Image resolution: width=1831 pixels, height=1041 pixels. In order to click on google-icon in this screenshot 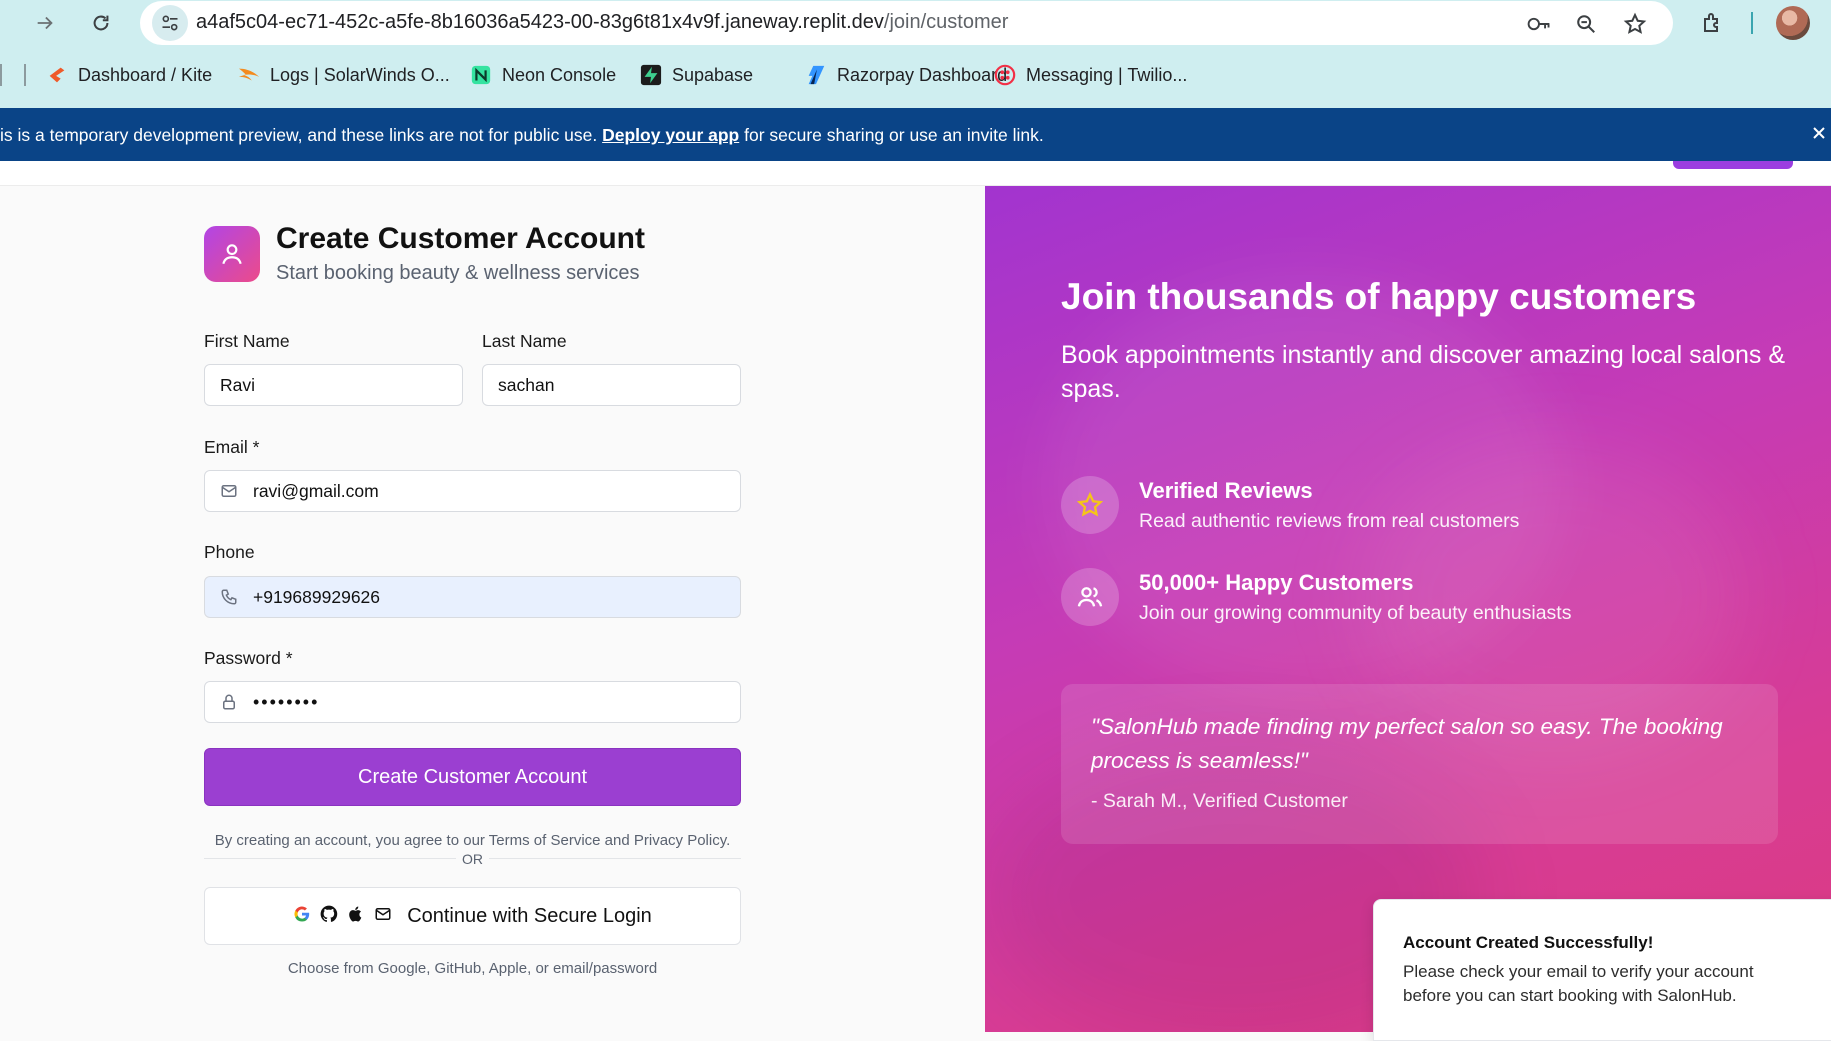, I will do `click(302, 916)`.